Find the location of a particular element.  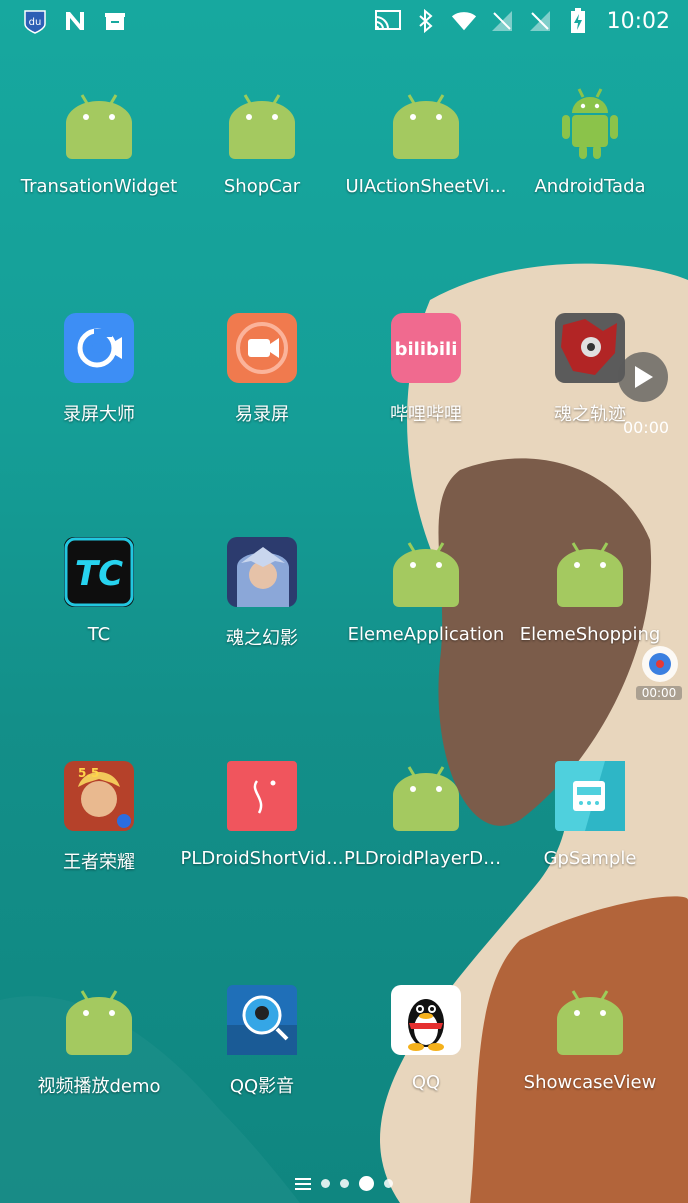

status-bar: du 10:02 is located at coordinates (344, 22).